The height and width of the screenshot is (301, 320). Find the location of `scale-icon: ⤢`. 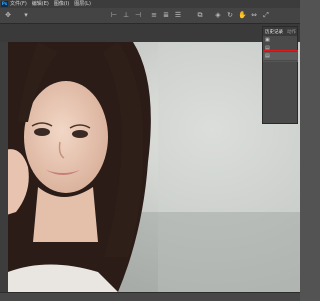

scale-icon: ⤢ is located at coordinates (266, 15).